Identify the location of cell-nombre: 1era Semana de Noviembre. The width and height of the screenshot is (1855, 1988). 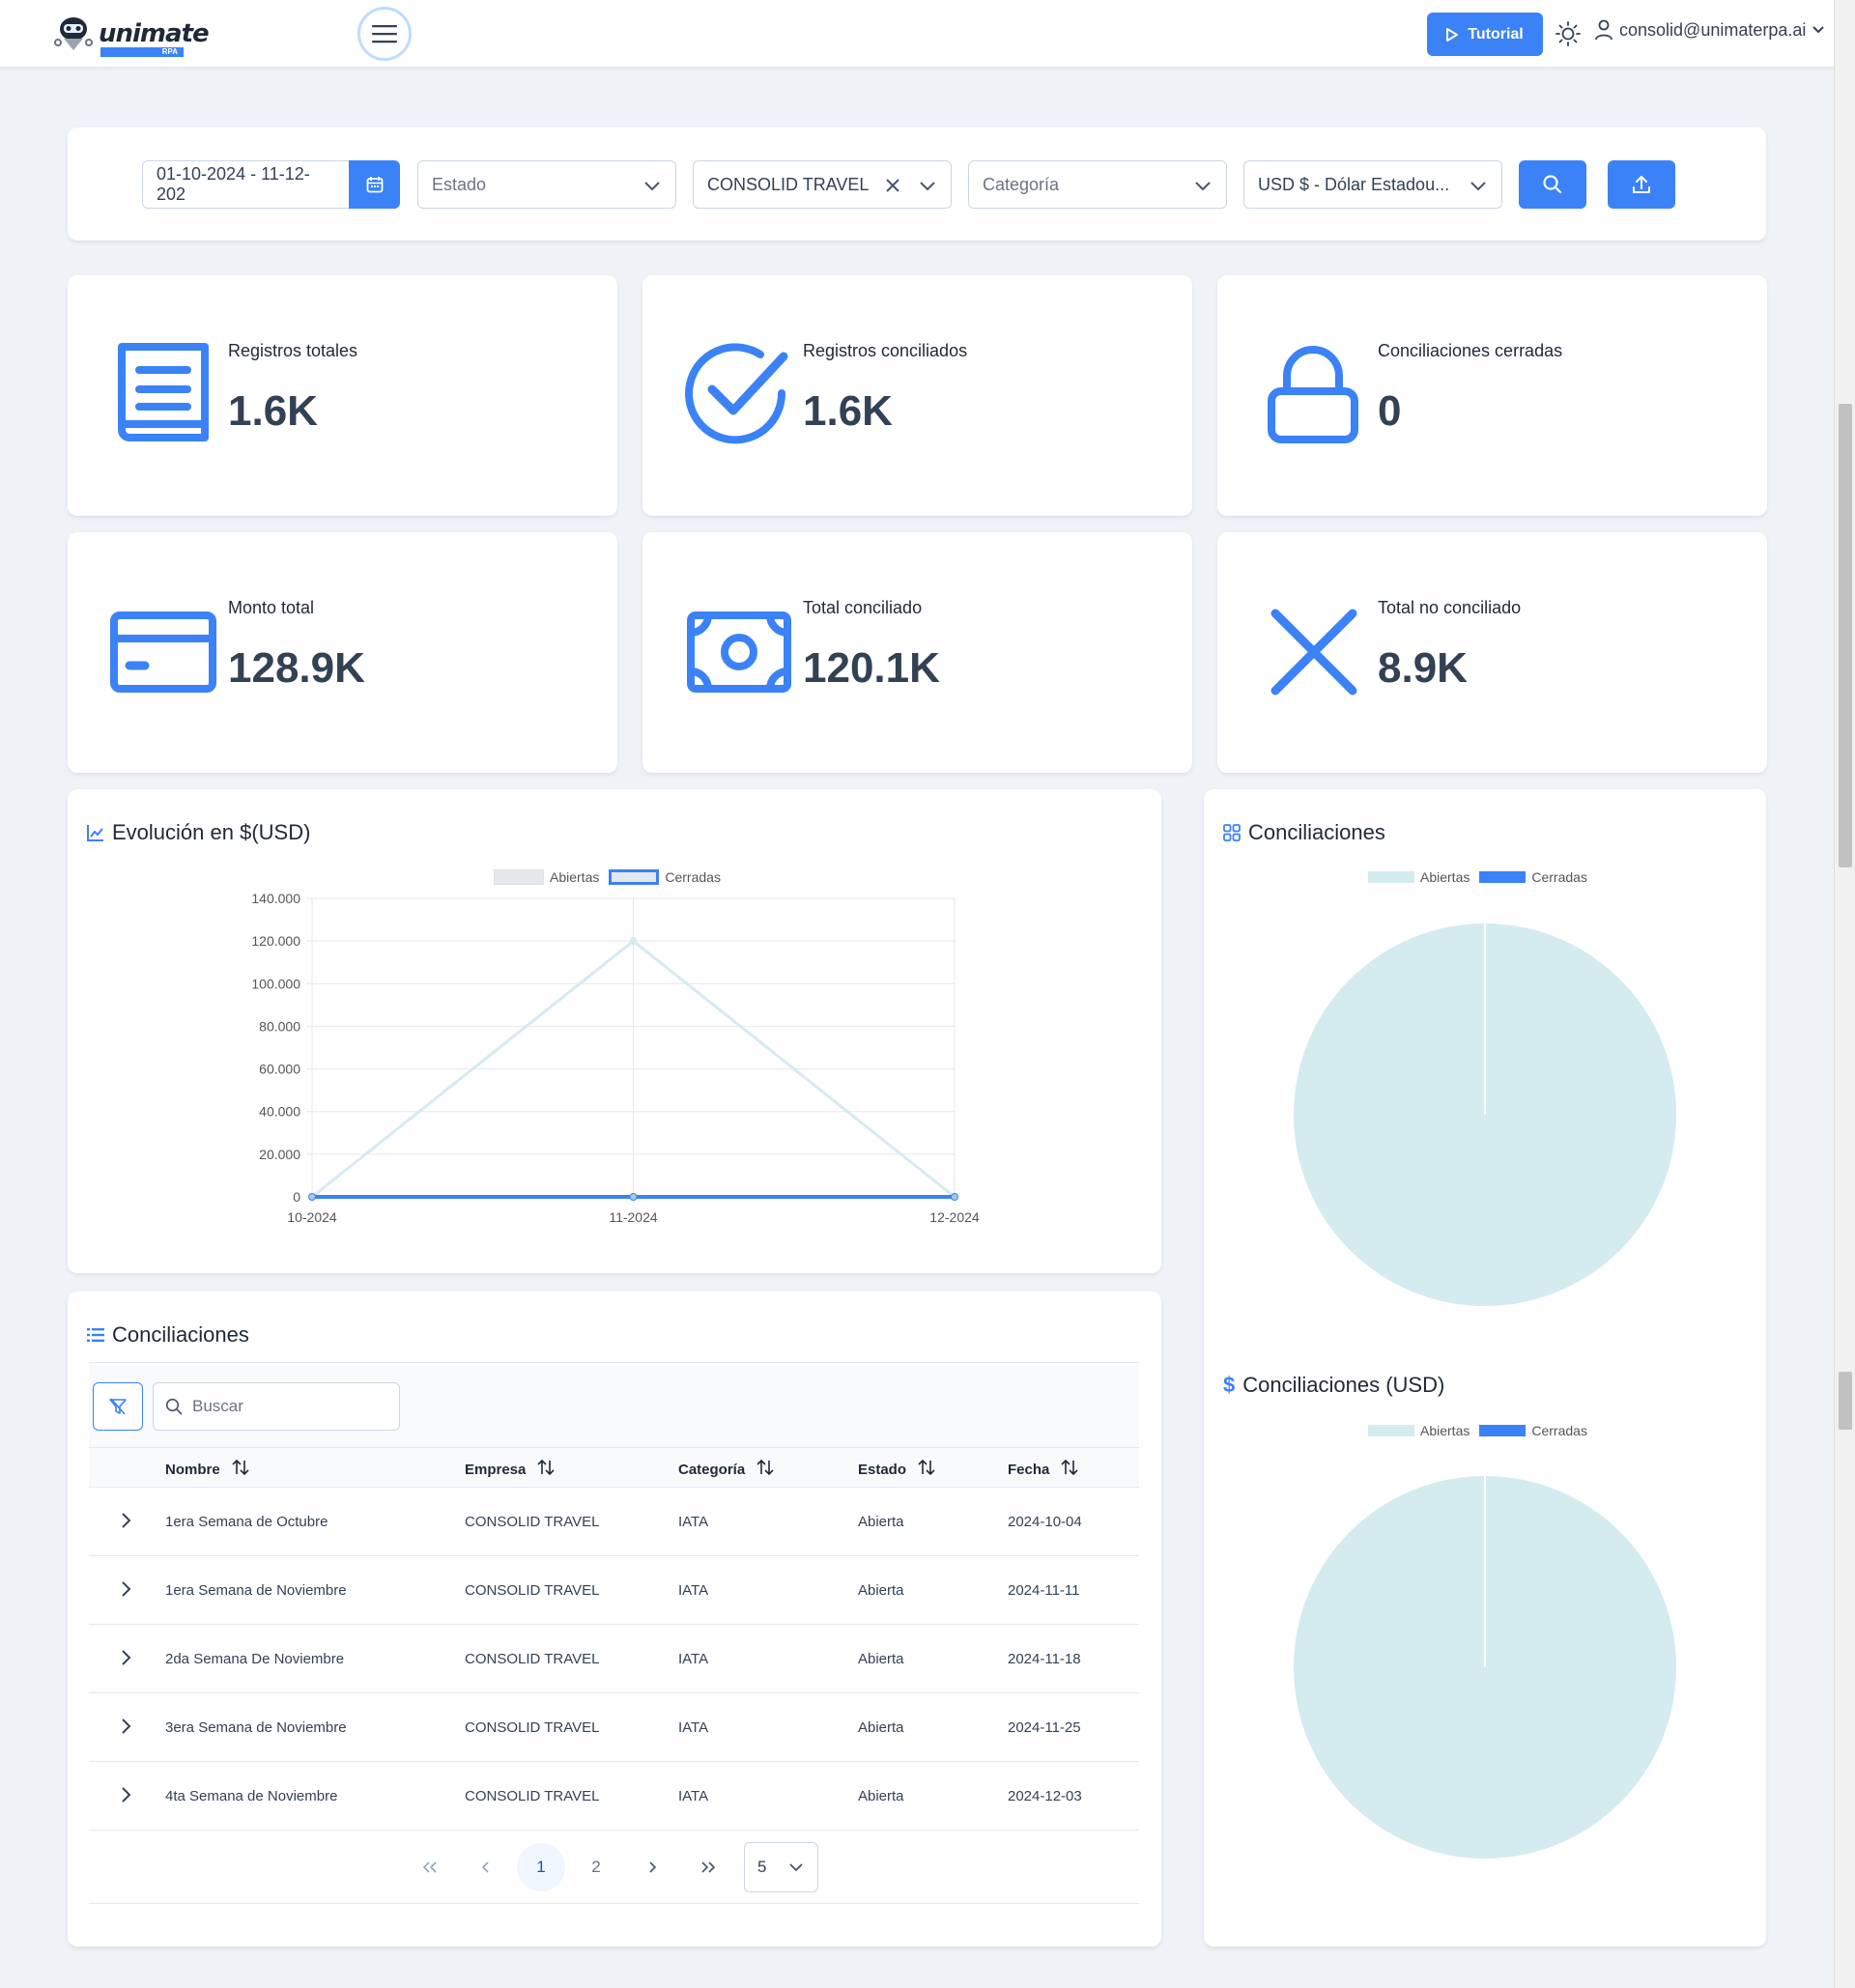
(256, 1590).